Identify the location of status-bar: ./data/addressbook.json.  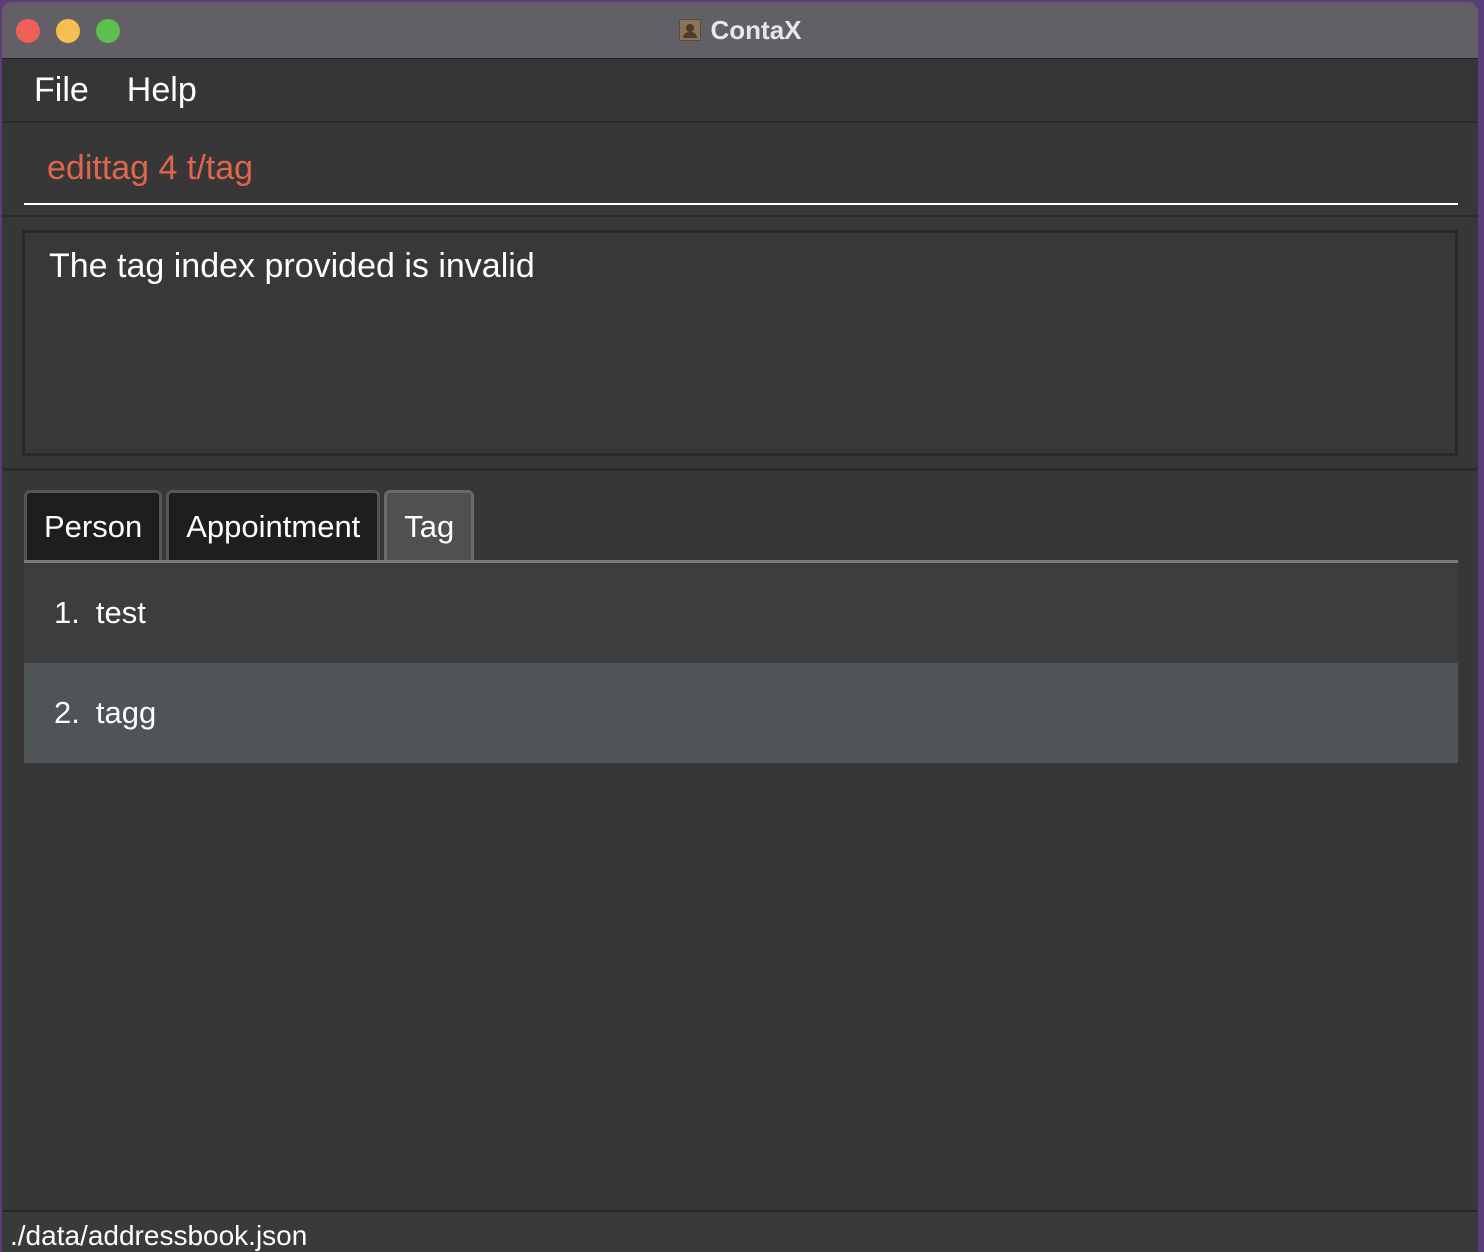
(740, 1231).